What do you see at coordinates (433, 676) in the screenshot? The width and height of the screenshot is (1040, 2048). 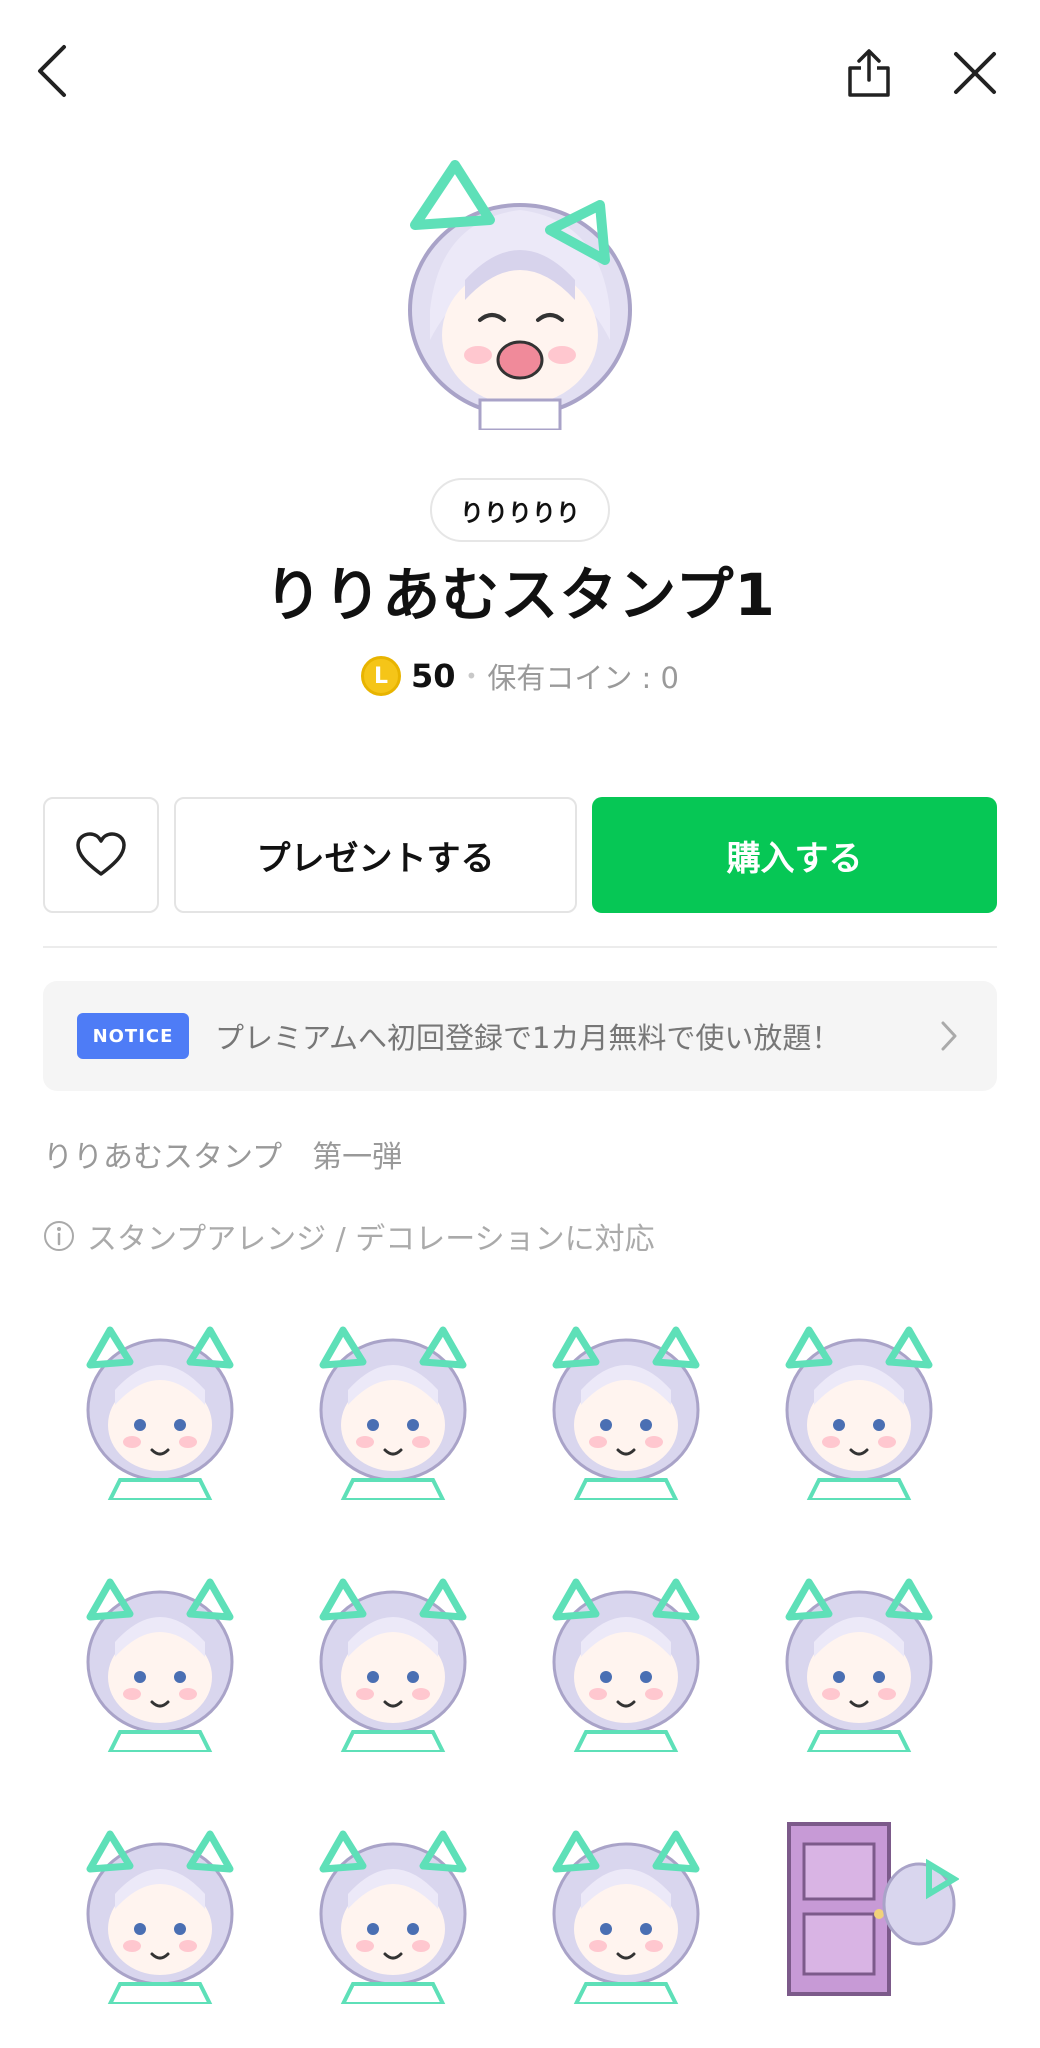 I see `price-value: 50` at bounding box center [433, 676].